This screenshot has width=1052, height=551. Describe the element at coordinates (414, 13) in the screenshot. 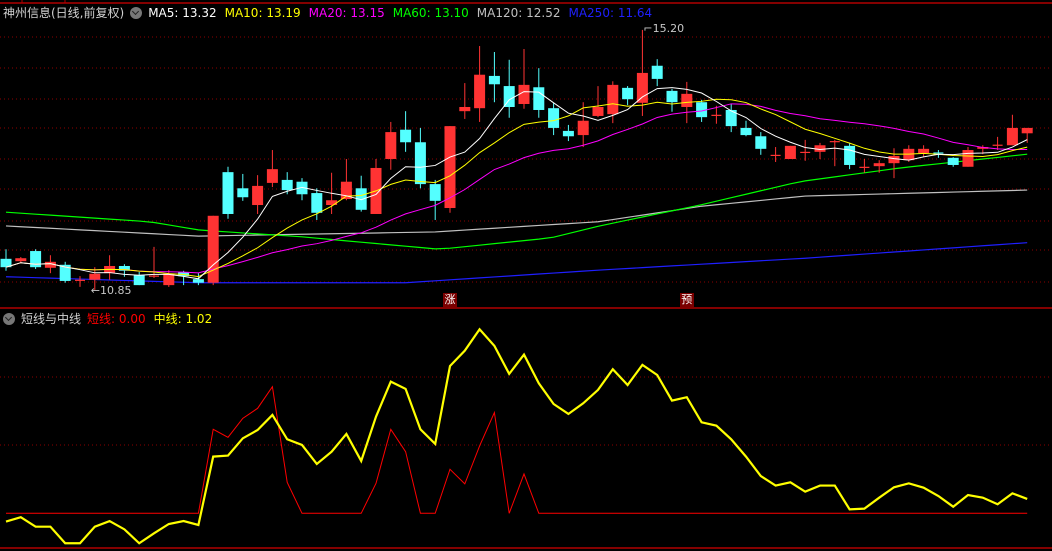

I see `legend-name: MA60` at that location.